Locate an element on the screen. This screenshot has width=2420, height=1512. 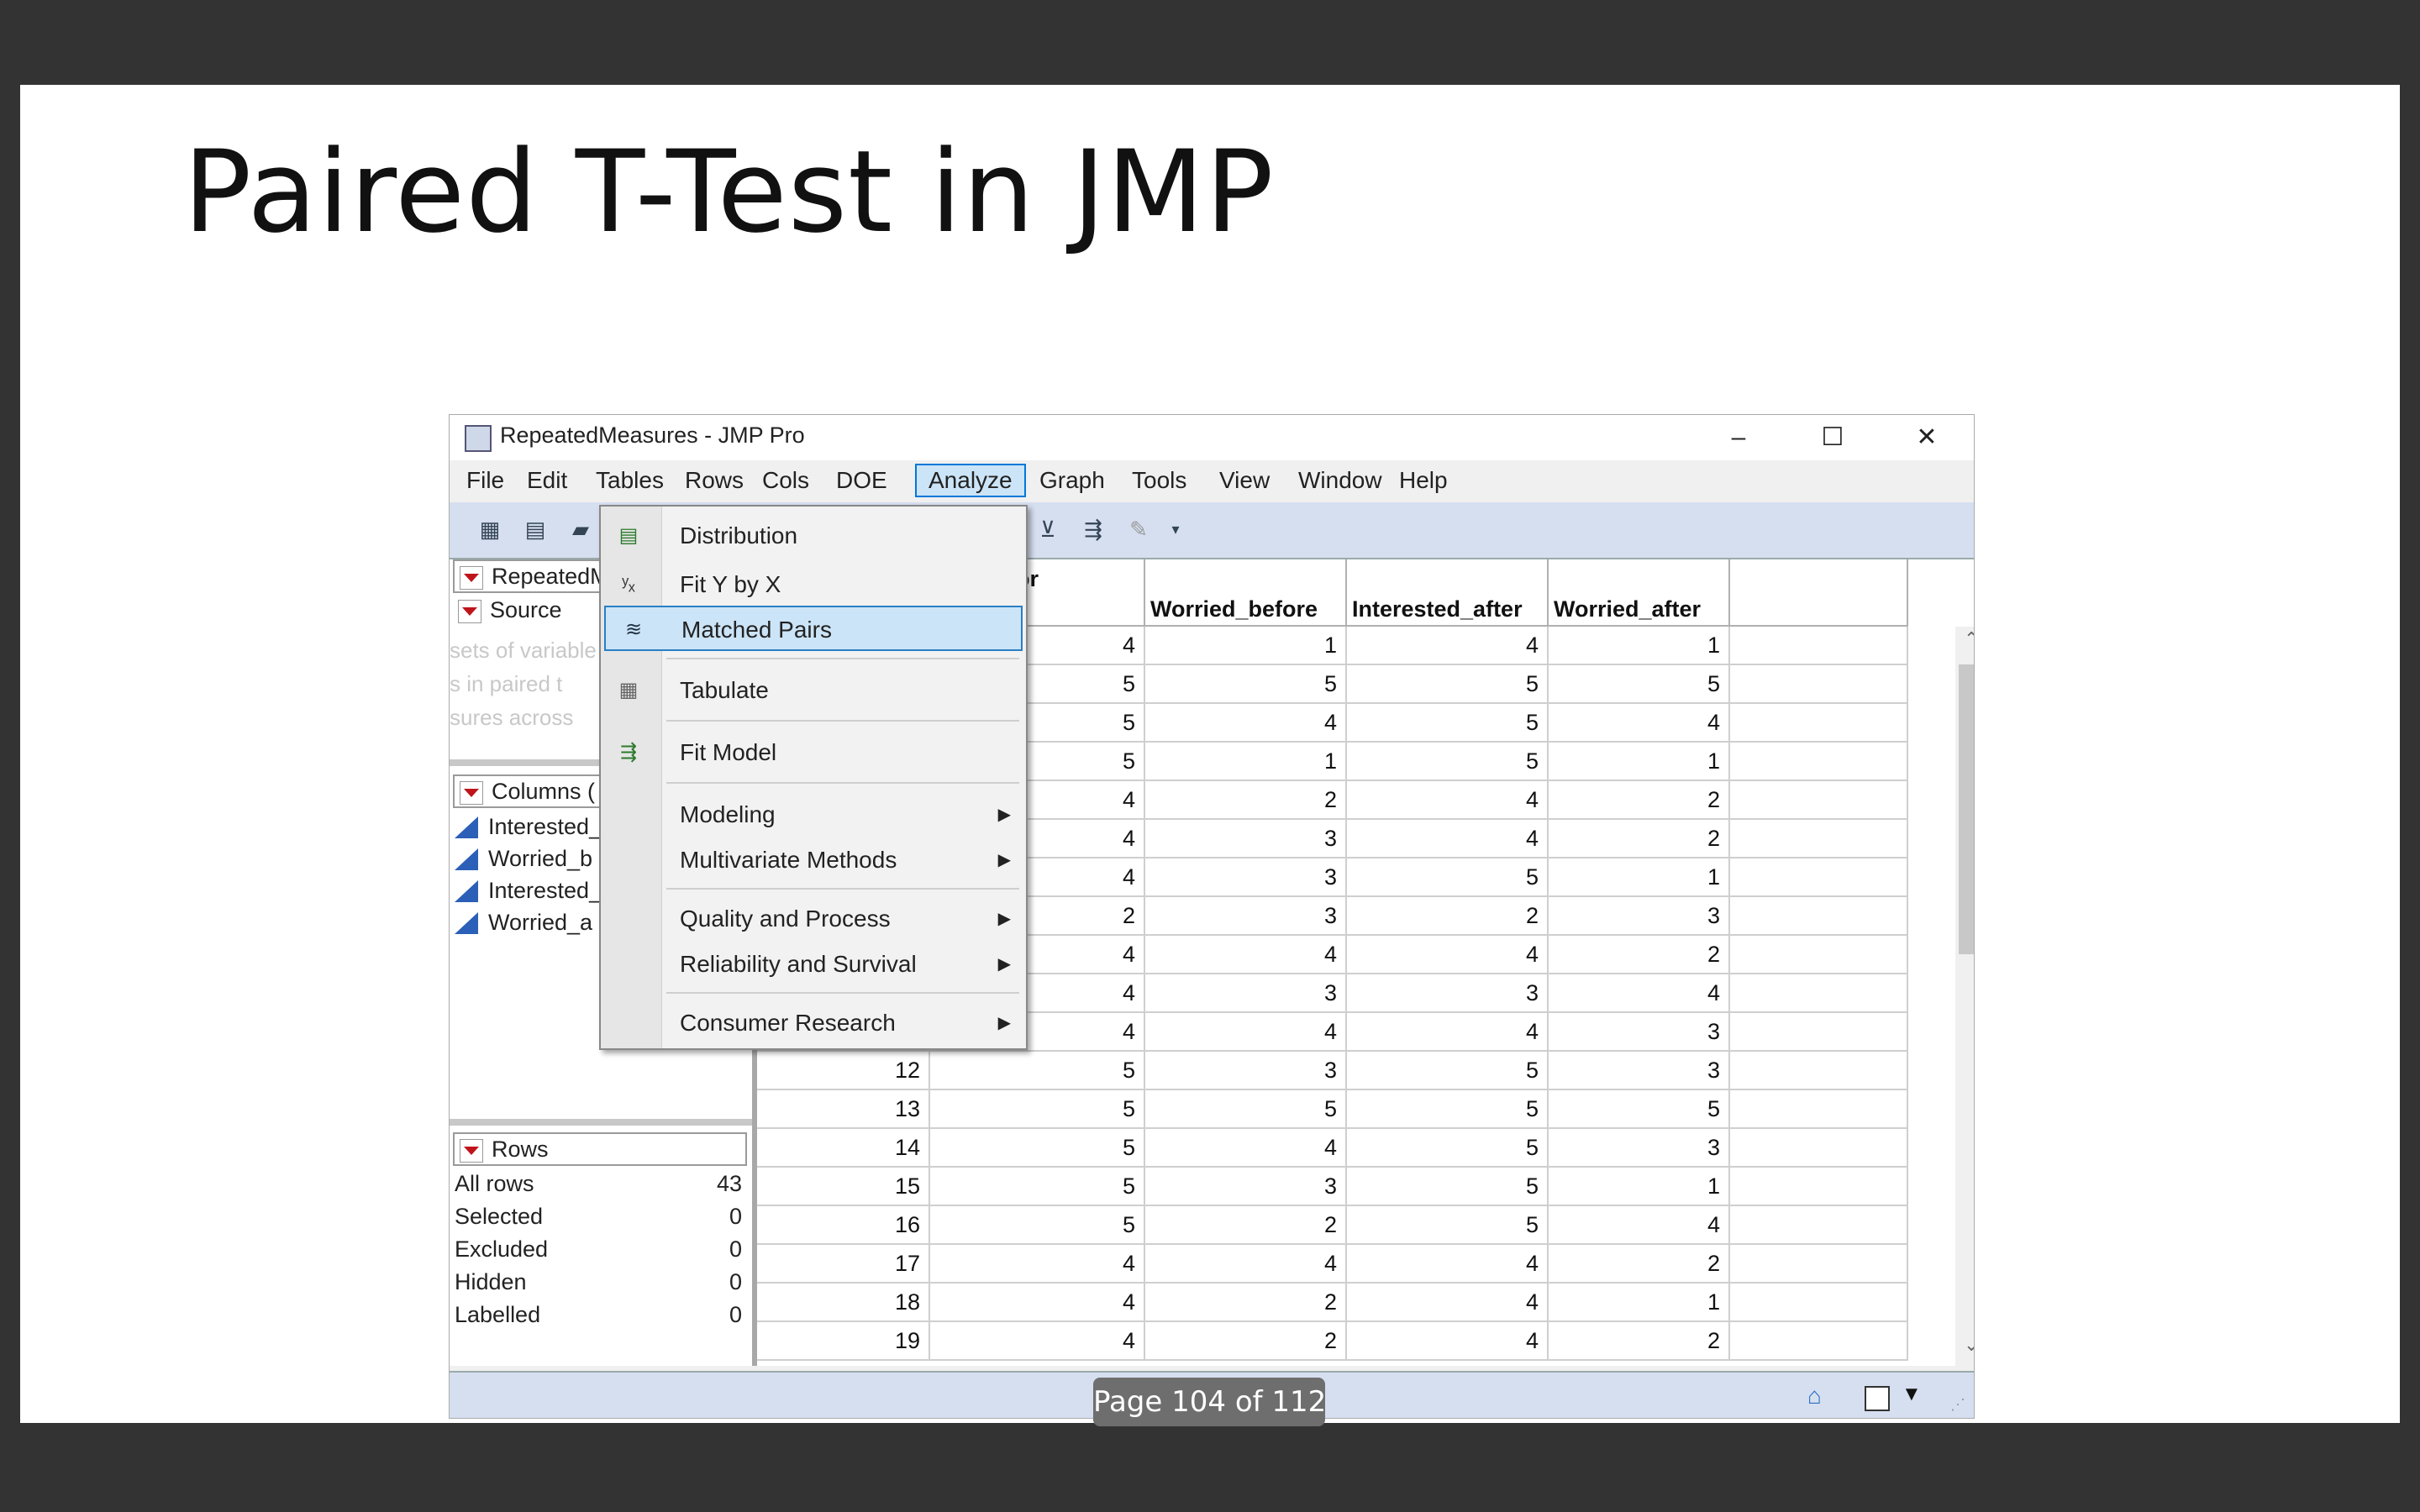
menu-item-distribution: ▤ Distribution is located at coordinates (813, 536).